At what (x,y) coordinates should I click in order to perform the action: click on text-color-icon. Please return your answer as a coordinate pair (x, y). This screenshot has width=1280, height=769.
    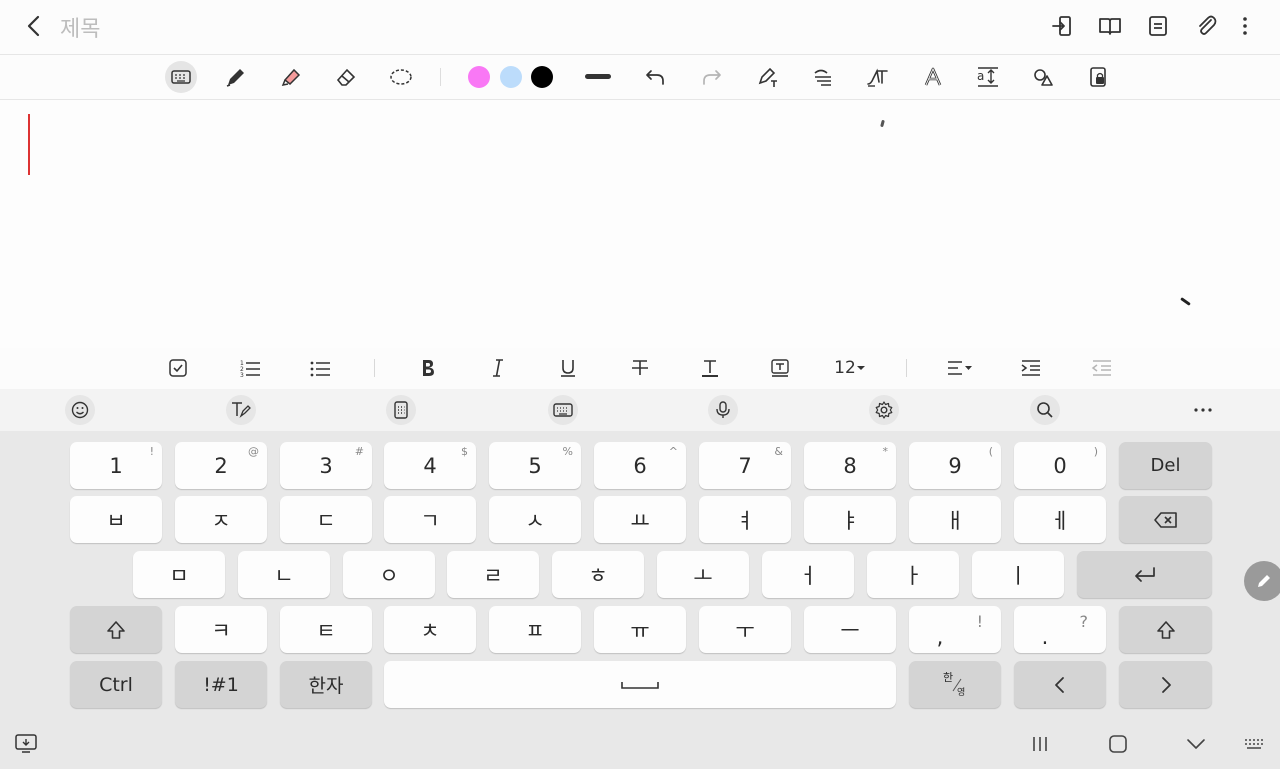
    Looking at the image, I should click on (710, 368).